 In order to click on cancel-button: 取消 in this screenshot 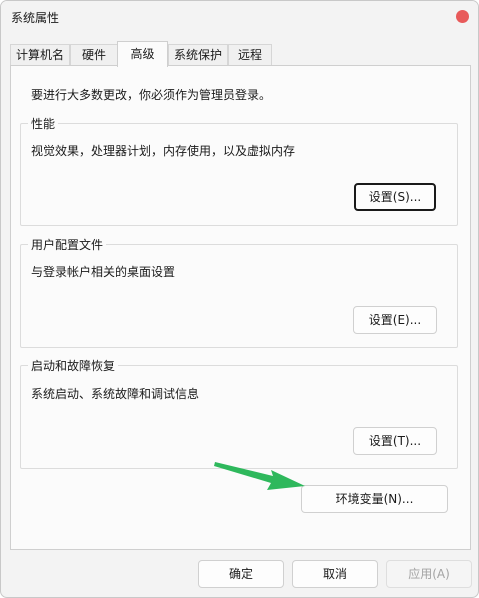, I will do `click(335, 574)`.